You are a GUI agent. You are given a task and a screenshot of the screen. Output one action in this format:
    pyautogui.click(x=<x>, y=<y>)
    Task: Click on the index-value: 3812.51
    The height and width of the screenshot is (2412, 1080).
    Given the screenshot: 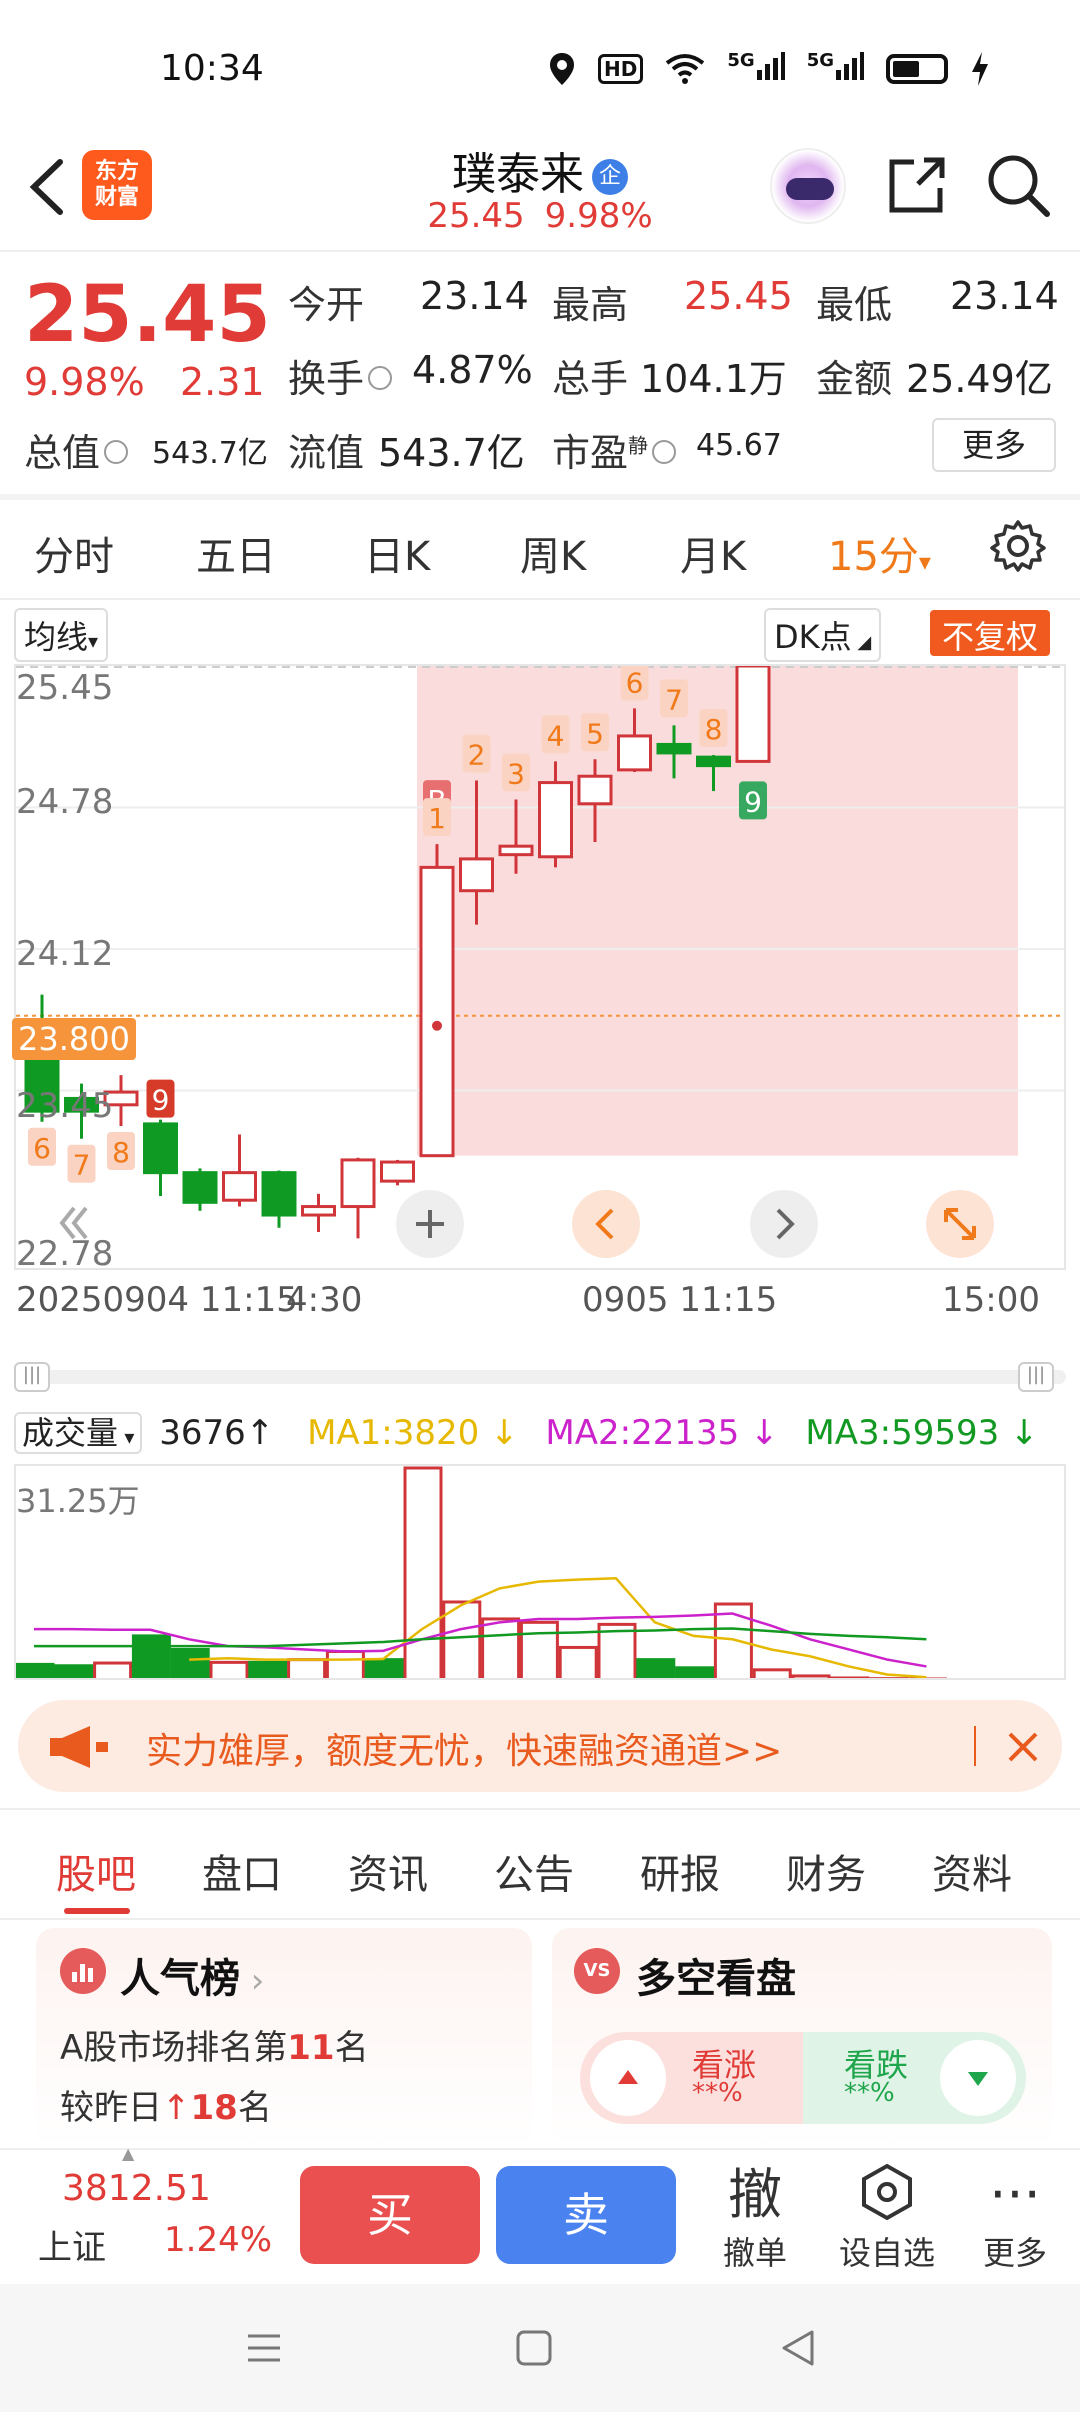 What is the action you would take?
    pyautogui.click(x=136, y=2188)
    